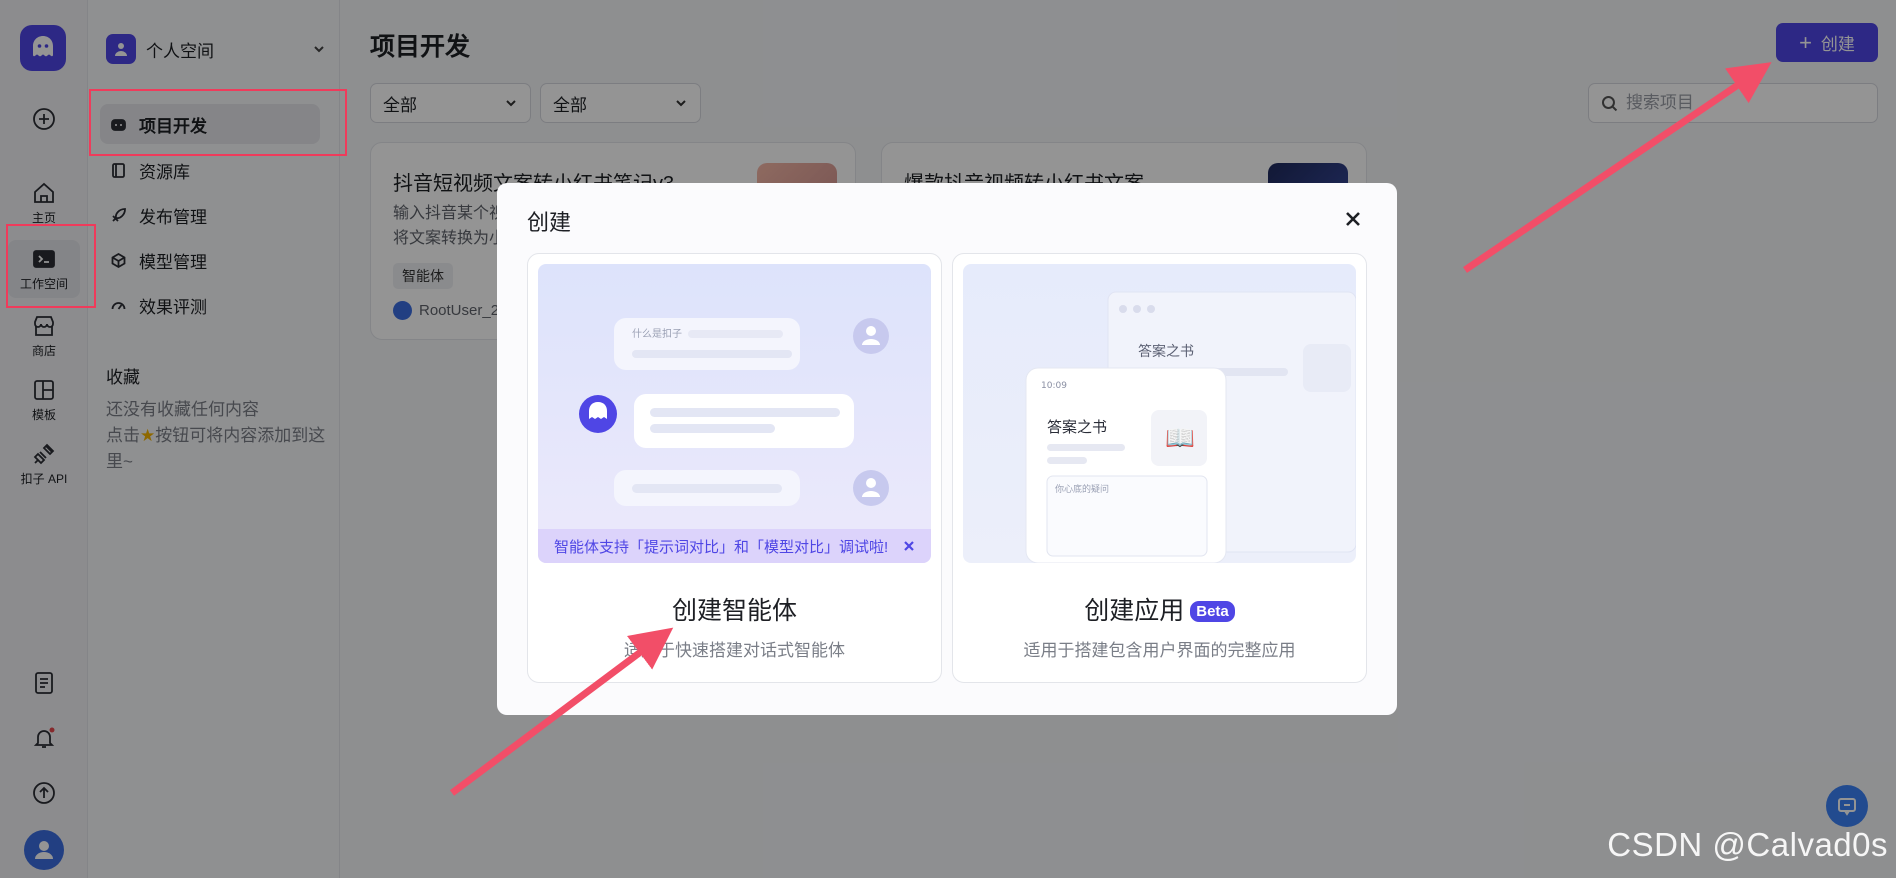 This screenshot has width=1896, height=878. I want to click on close-button, so click(1353, 219).